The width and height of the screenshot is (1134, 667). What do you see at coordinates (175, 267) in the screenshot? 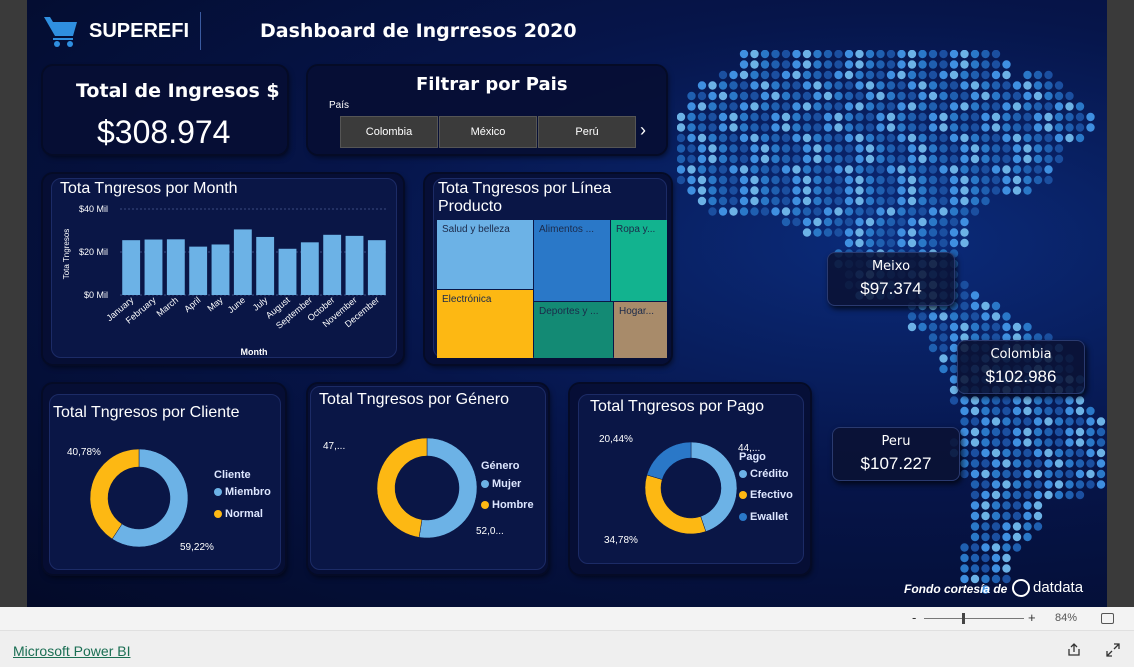
I see `bar-march` at bounding box center [175, 267].